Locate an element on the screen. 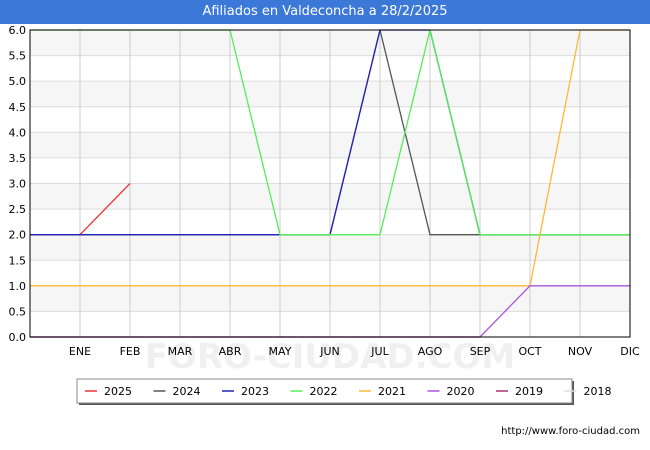 The image size is (650, 450). x-tick-label: AGO is located at coordinates (430, 351).